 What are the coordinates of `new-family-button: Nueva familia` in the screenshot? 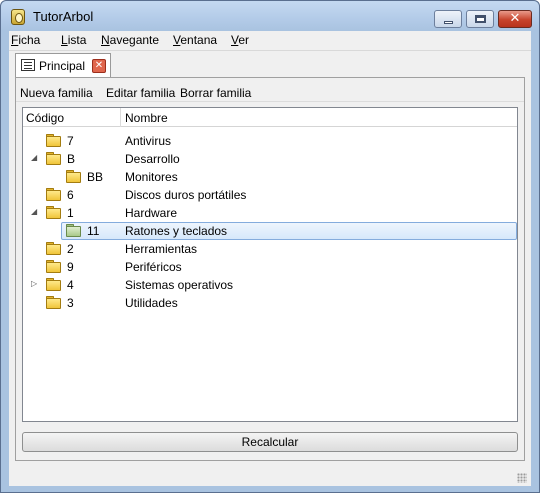 It's located at (56, 93).